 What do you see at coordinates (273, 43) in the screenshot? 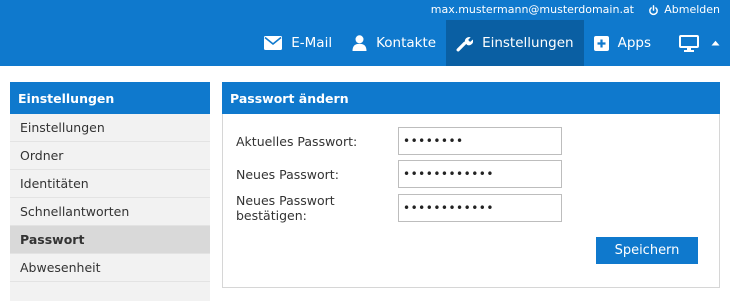
I see `envelope-icon` at bounding box center [273, 43].